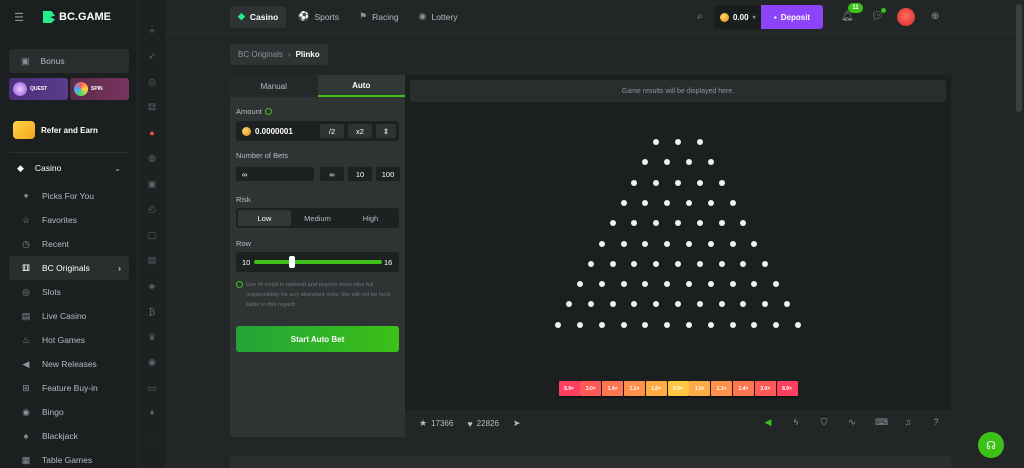  I want to click on support-headset-icon: ☊, so click(991, 445).